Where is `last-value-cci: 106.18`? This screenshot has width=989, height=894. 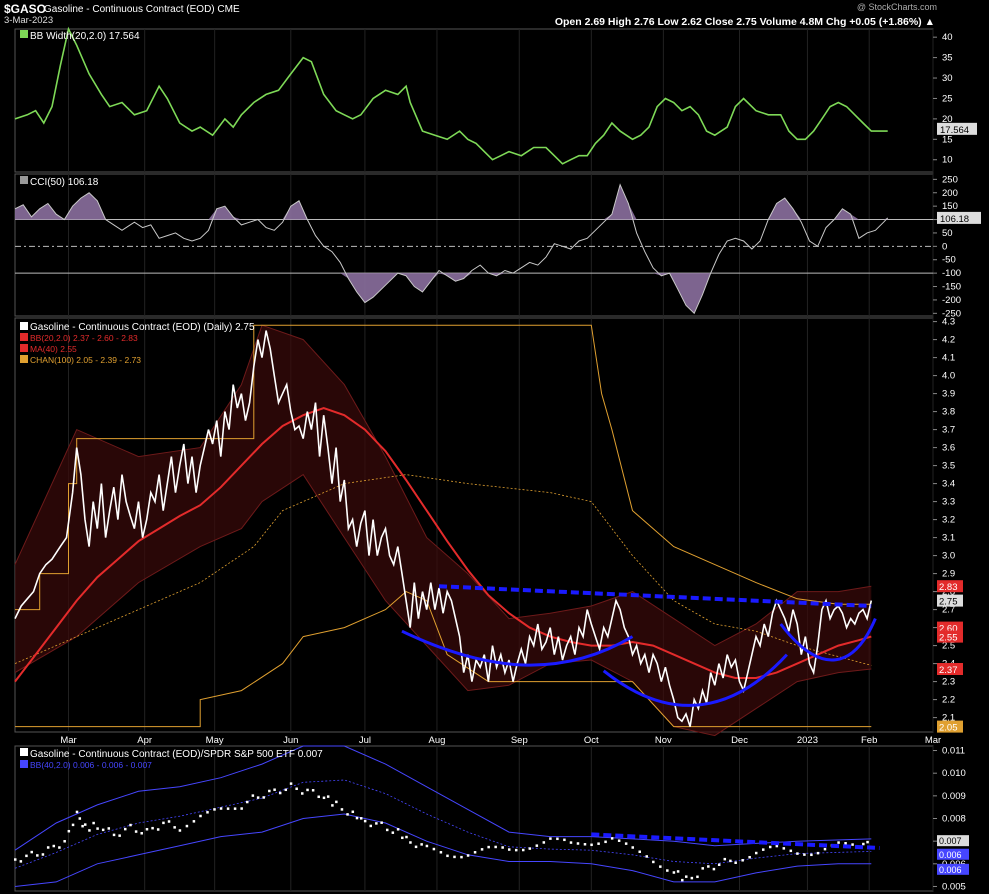
last-value-cci: 106.18 is located at coordinates (954, 219).